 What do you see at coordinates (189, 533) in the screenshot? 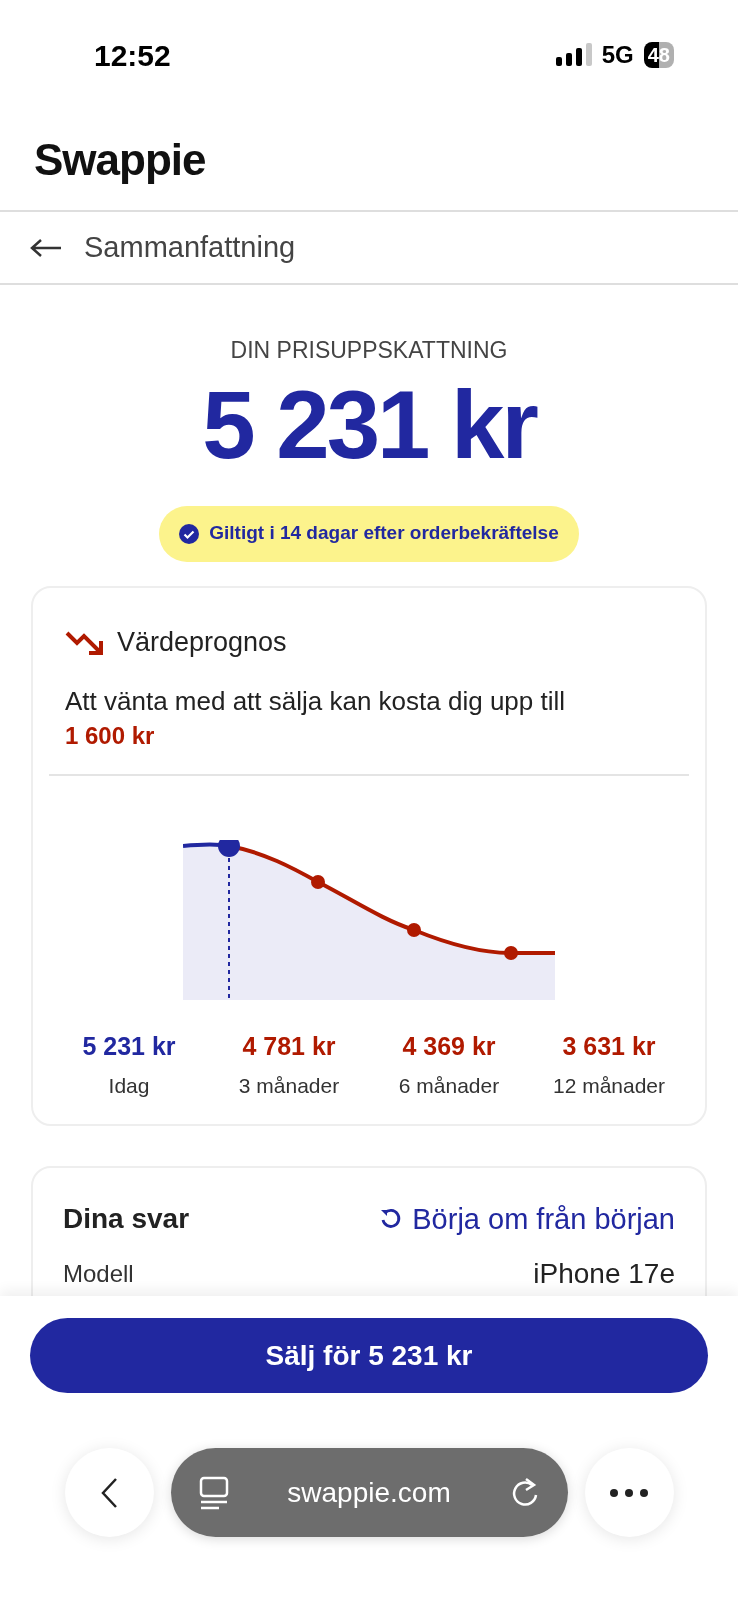
I see `check-icon` at bounding box center [189, 533].